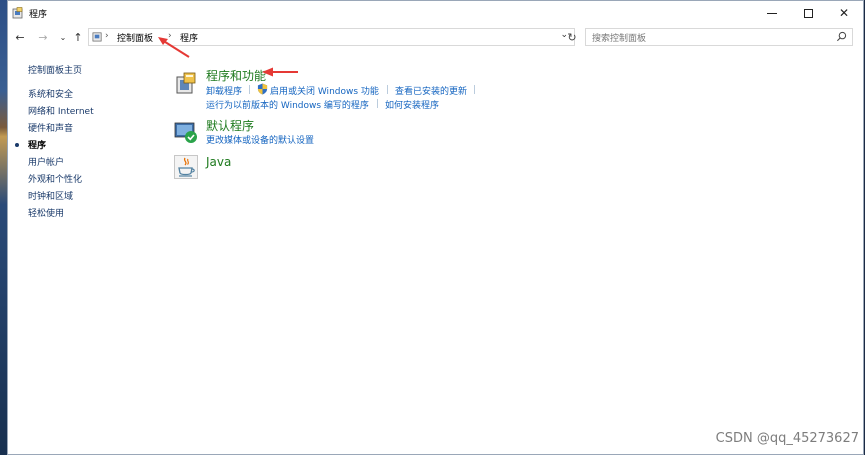 The height and width of the screenshot is (455, 865). What do you see at coordinates (46, 161) in the screenshot?
I see `sidebar-item-user-accounts: 用户帐户` at bounding box center [46, 161].